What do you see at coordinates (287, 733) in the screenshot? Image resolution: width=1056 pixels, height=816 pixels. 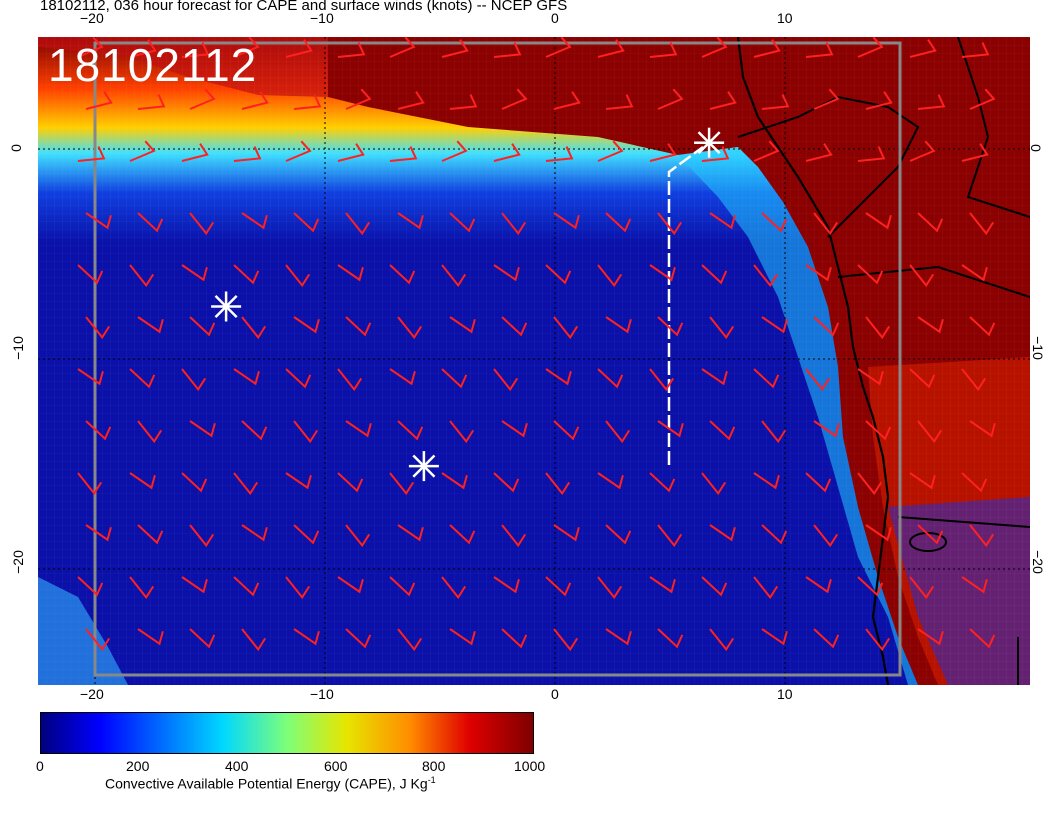 I see `cape-colorbar` at bounding box center [287, 733].